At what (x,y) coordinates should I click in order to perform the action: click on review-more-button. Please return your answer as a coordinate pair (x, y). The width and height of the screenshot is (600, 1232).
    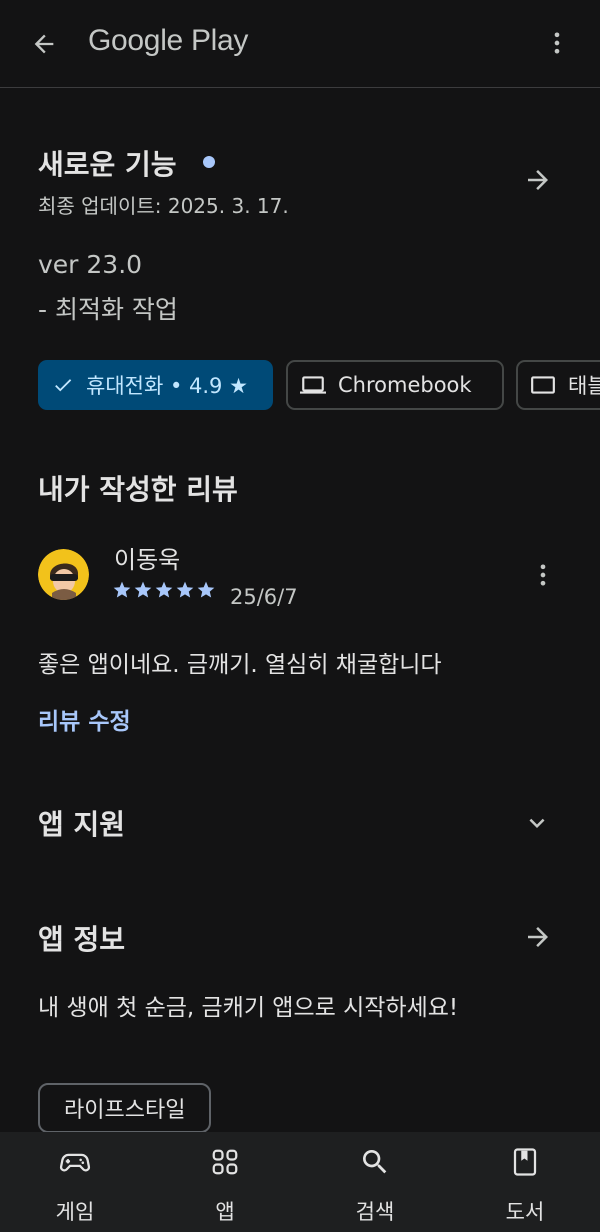
    Looking at the image, I should click on (543, 575).